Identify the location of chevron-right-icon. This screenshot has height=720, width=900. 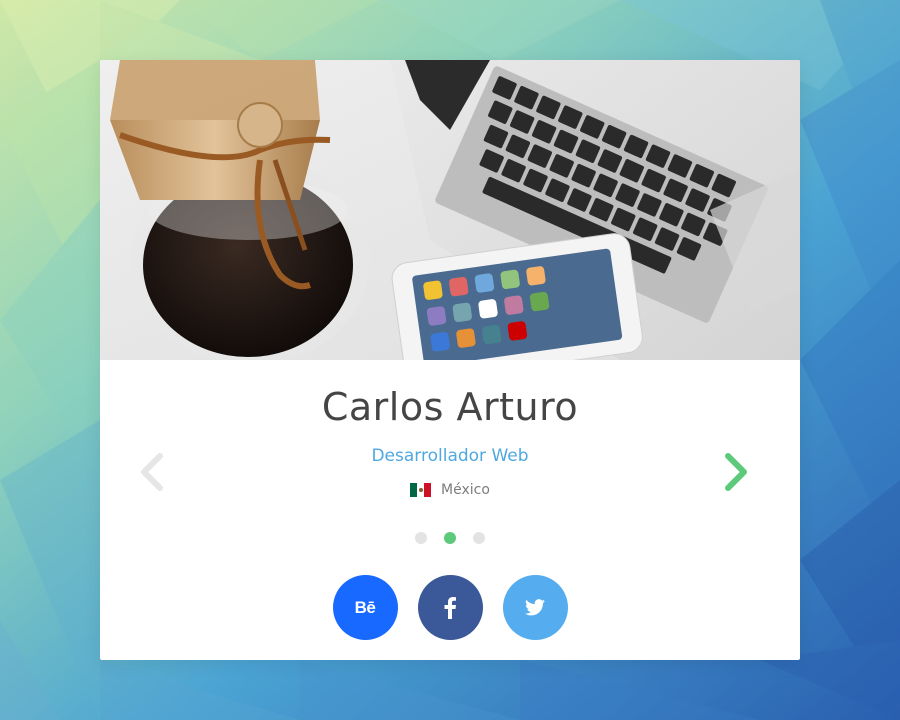
(736, 472).